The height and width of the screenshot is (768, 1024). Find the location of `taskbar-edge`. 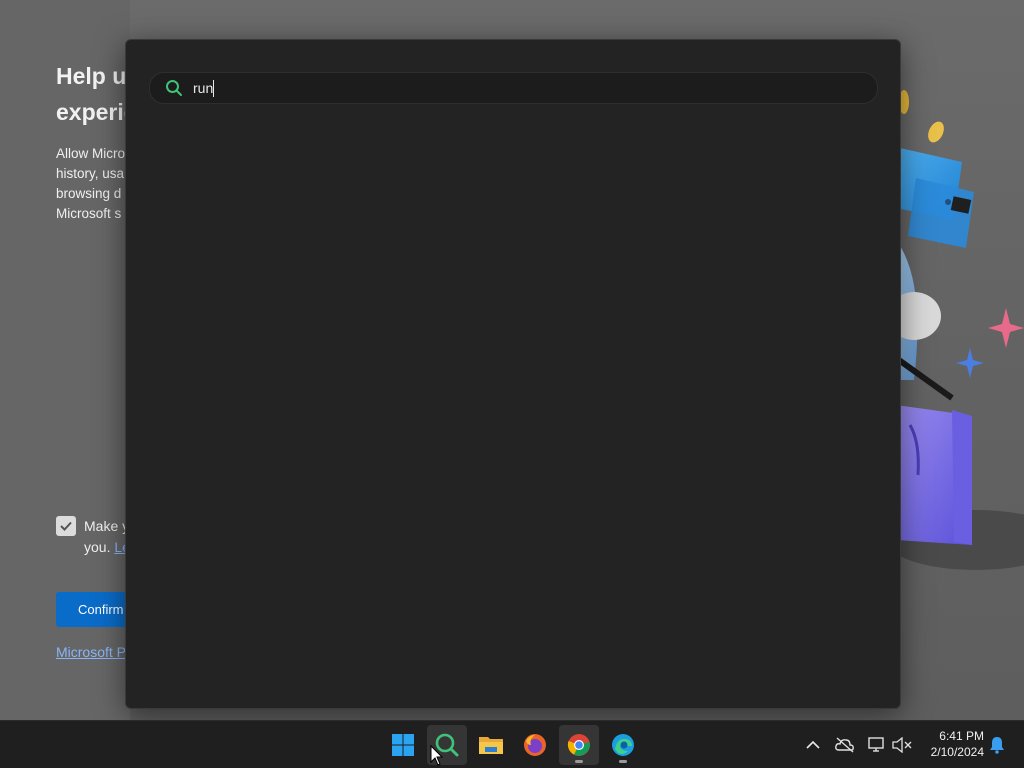

taskbar-edge is located at coordinates (623, 745).